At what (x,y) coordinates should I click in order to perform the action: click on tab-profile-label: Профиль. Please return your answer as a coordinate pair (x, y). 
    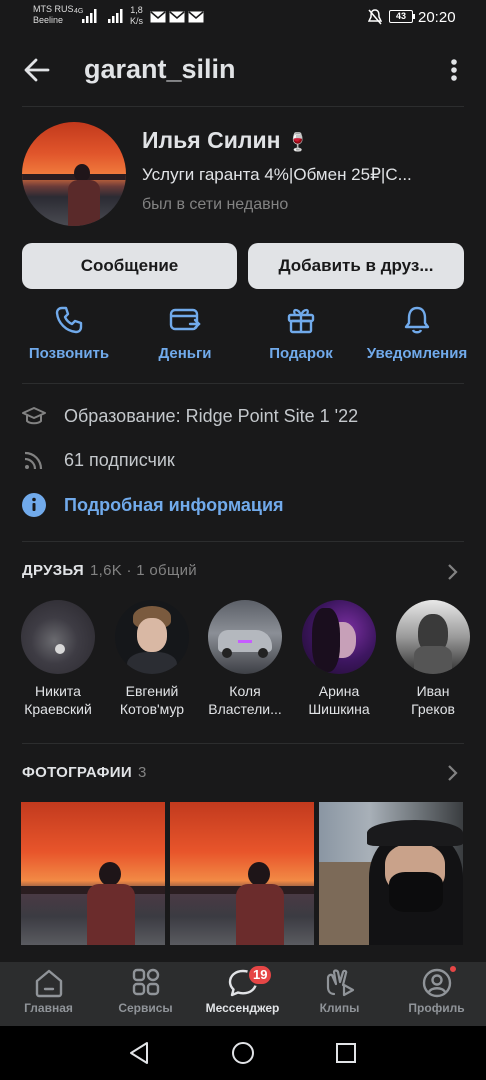
    Looking at the image, I should click on (436, 1008).